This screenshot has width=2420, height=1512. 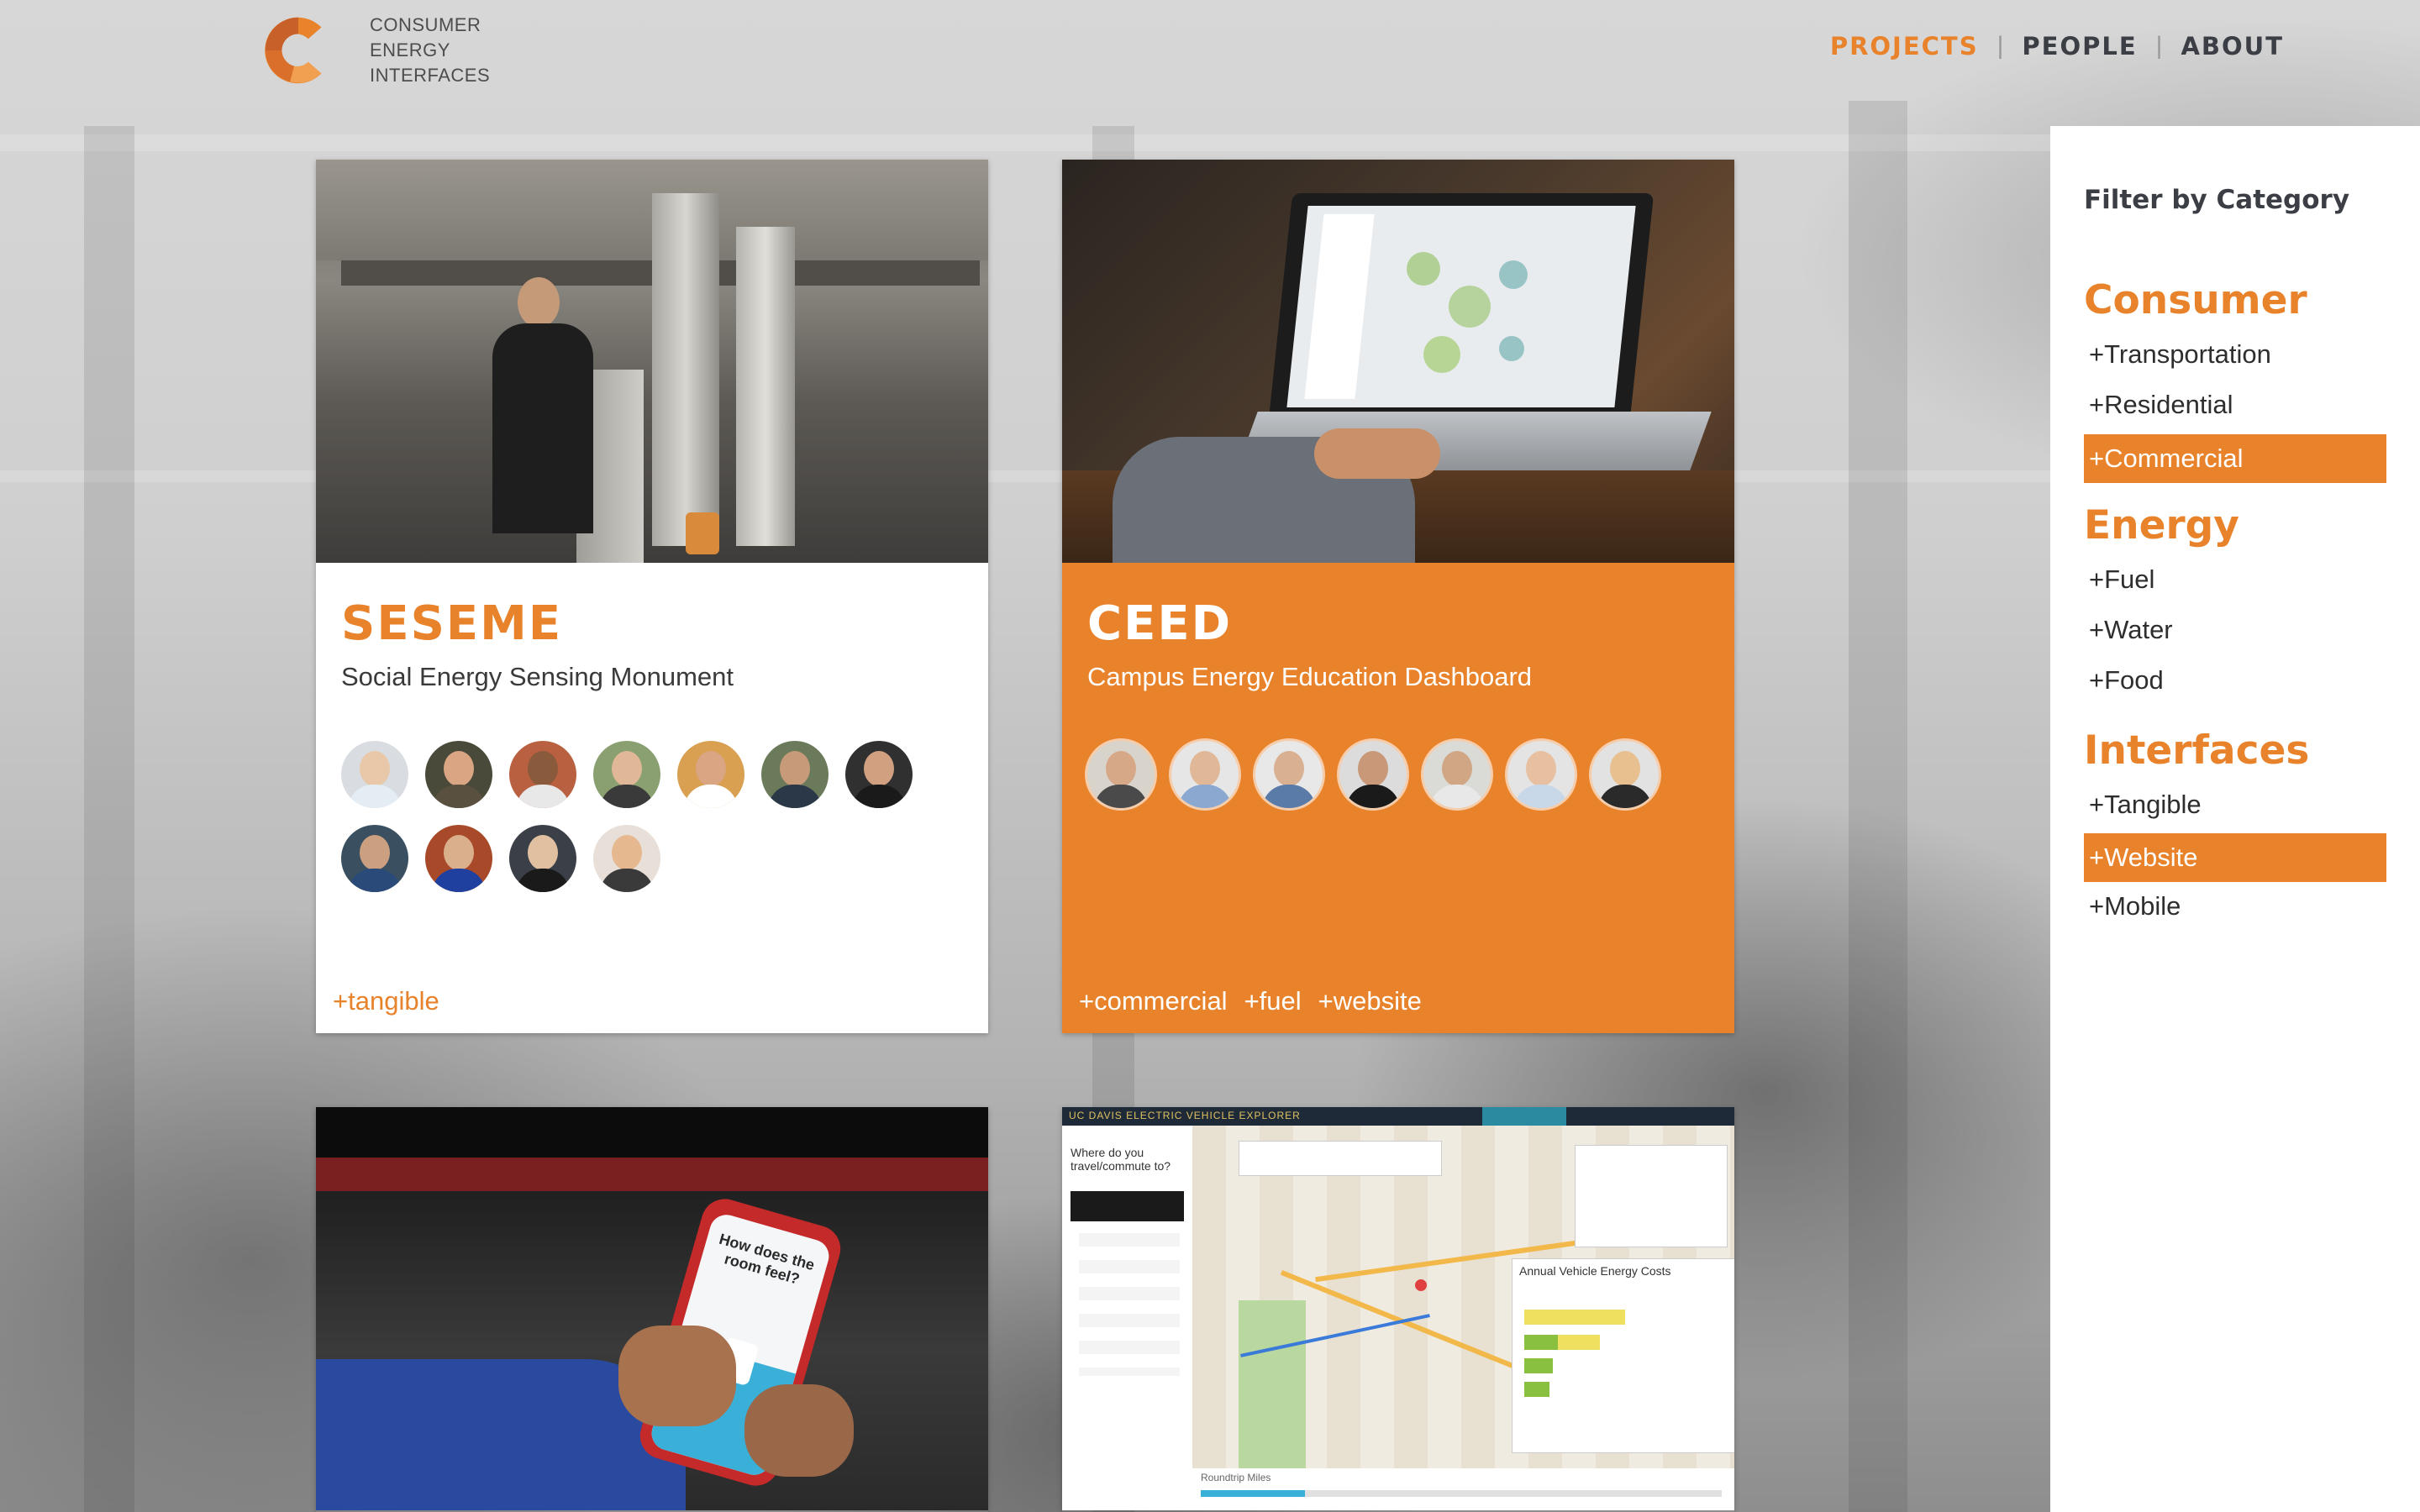 I want to click on site-logo: CONSUMER ENERGY INTERFACES, so click(x=374, y=50).